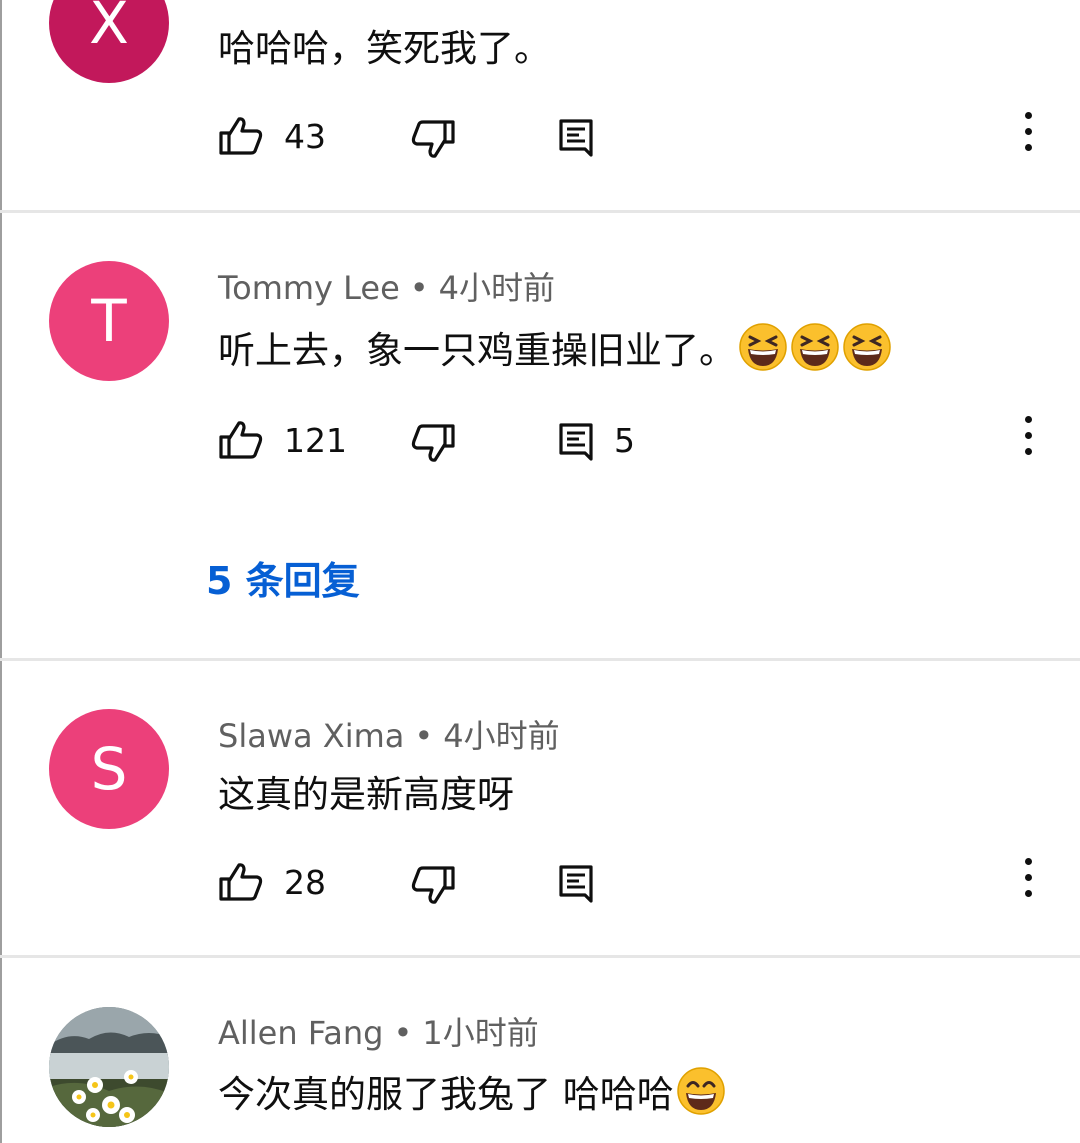  Describe the element at coordinates (384, 48) in the screenshot. I see `comment-text: 哈哈哈，笑死我了。` at that location.